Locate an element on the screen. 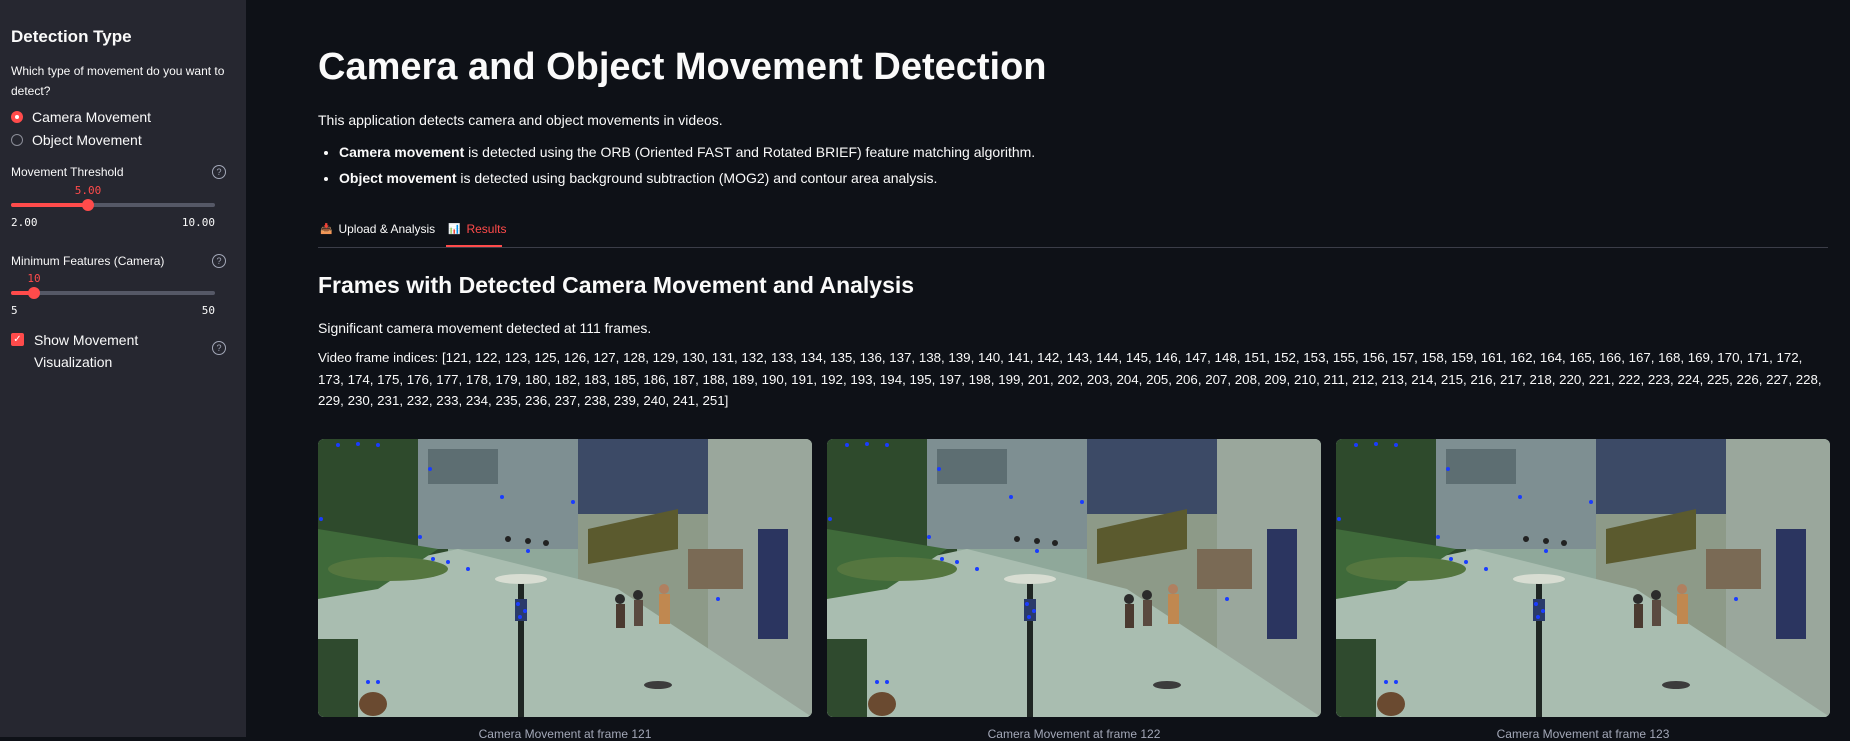 This screenshot has height=741, width=1850. slider-max: 10.00 is located at coordinates (198, 222).